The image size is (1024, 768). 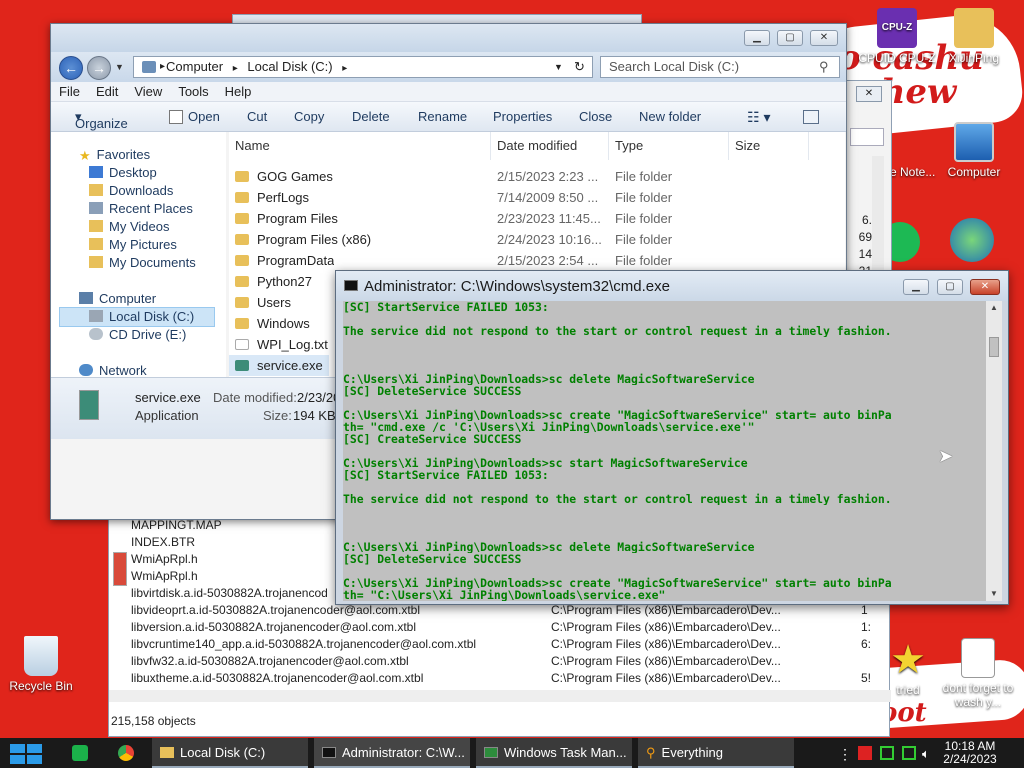 What do you see at coordinates (595, 116) in the screenshot?
I see `close-button: Close` at bounding box center [595, 116].